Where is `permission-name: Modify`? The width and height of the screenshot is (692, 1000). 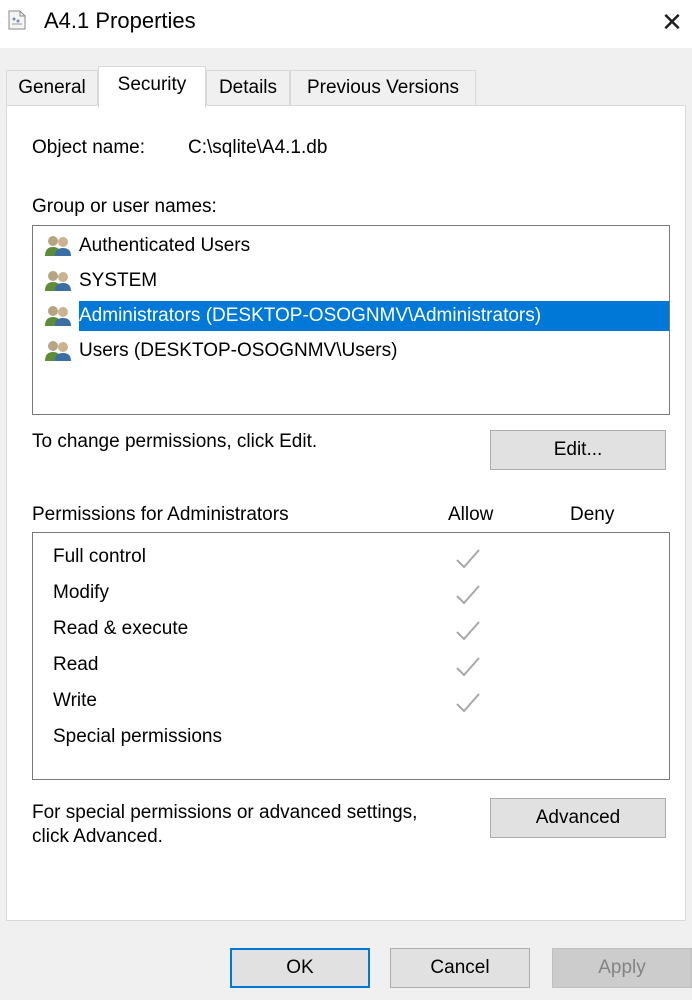 permission-name: Modify is located at coordinates (81, 592).